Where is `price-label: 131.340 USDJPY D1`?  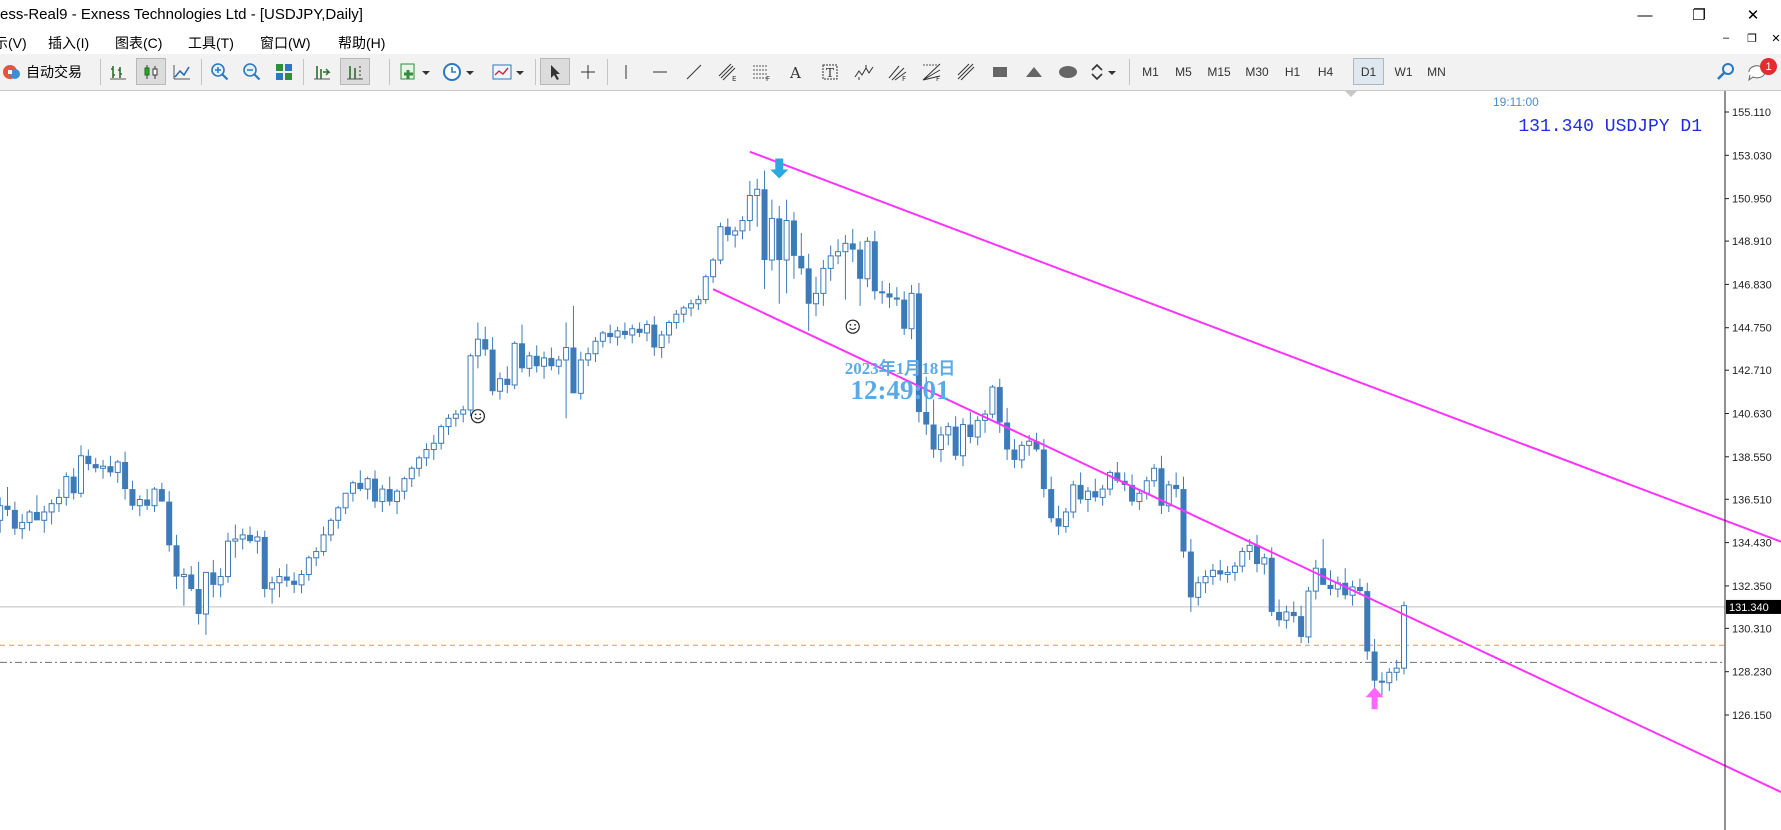 price-label: 131.340 USDJPY D1 is located at coordinates (1610, 127).